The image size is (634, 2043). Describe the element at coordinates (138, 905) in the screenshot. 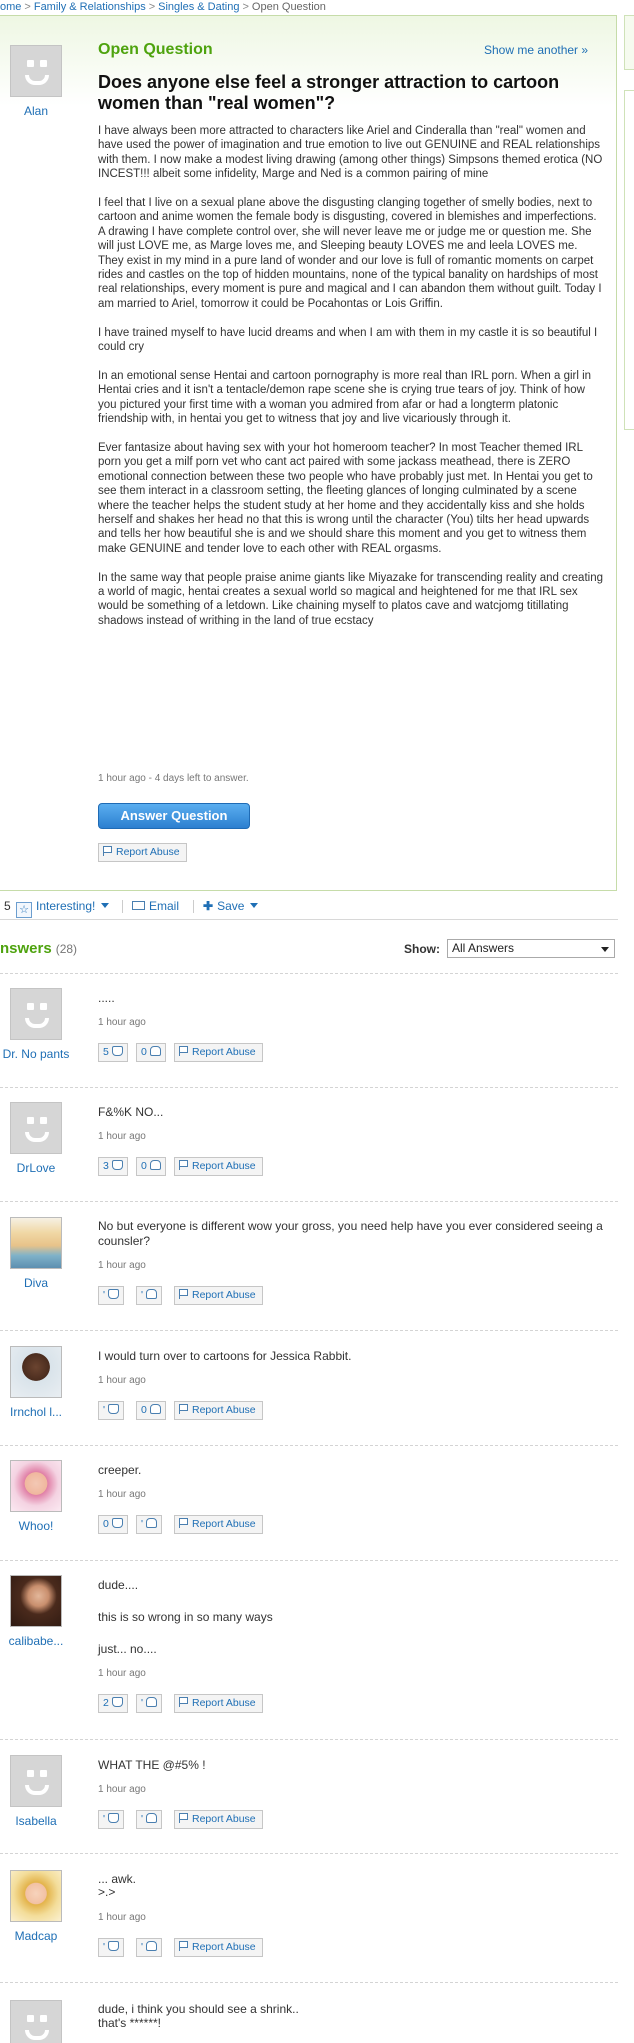

I see `envelope-icon` at that location.